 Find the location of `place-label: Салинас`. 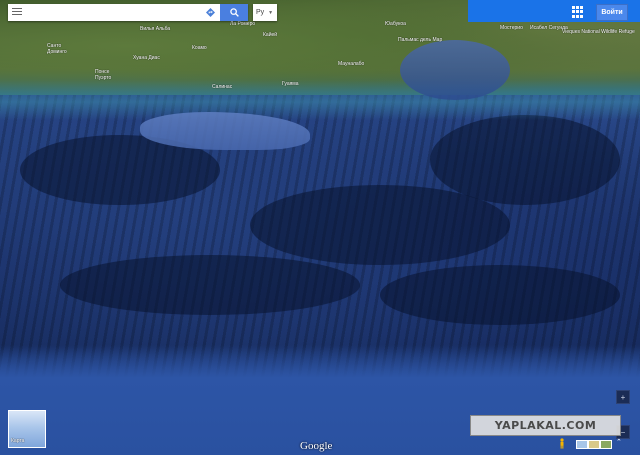

place-label: Салинас is located at coordinates (222, 87).